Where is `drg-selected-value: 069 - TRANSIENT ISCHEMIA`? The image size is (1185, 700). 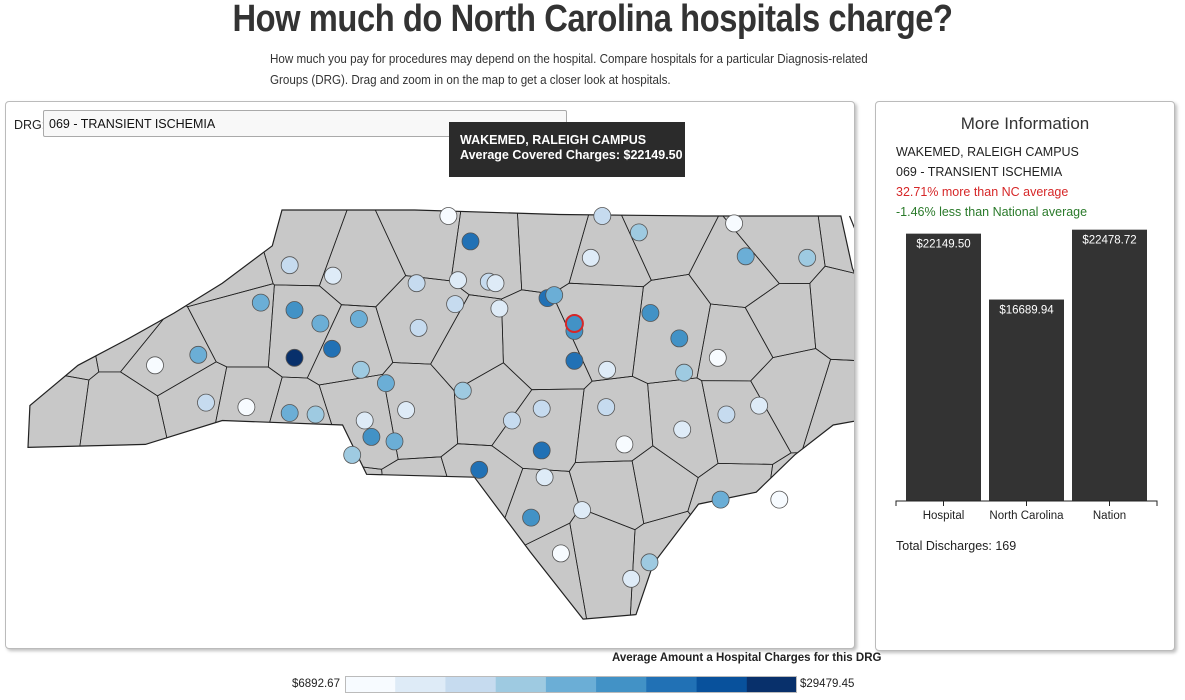 drg-selected-value: 069 - TRANSIENT ISCHEMIA is located at coordinates (132, 124).